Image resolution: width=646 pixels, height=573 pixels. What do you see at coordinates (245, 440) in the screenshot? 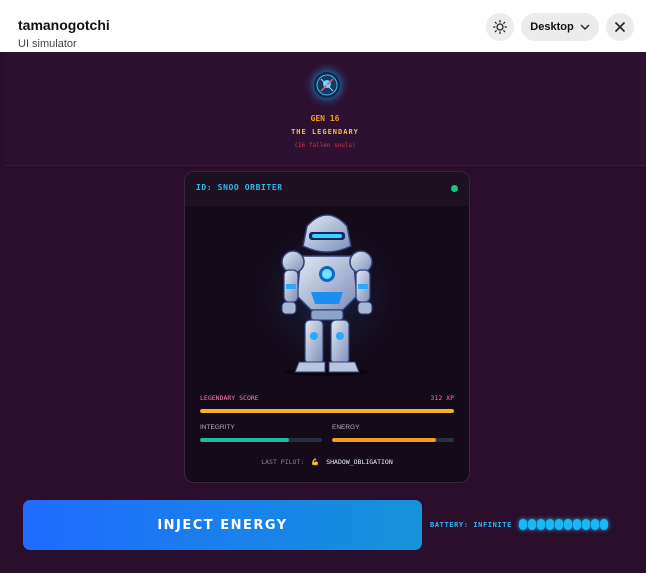
I see `integrity-fill` at bounding box center [245, 440].